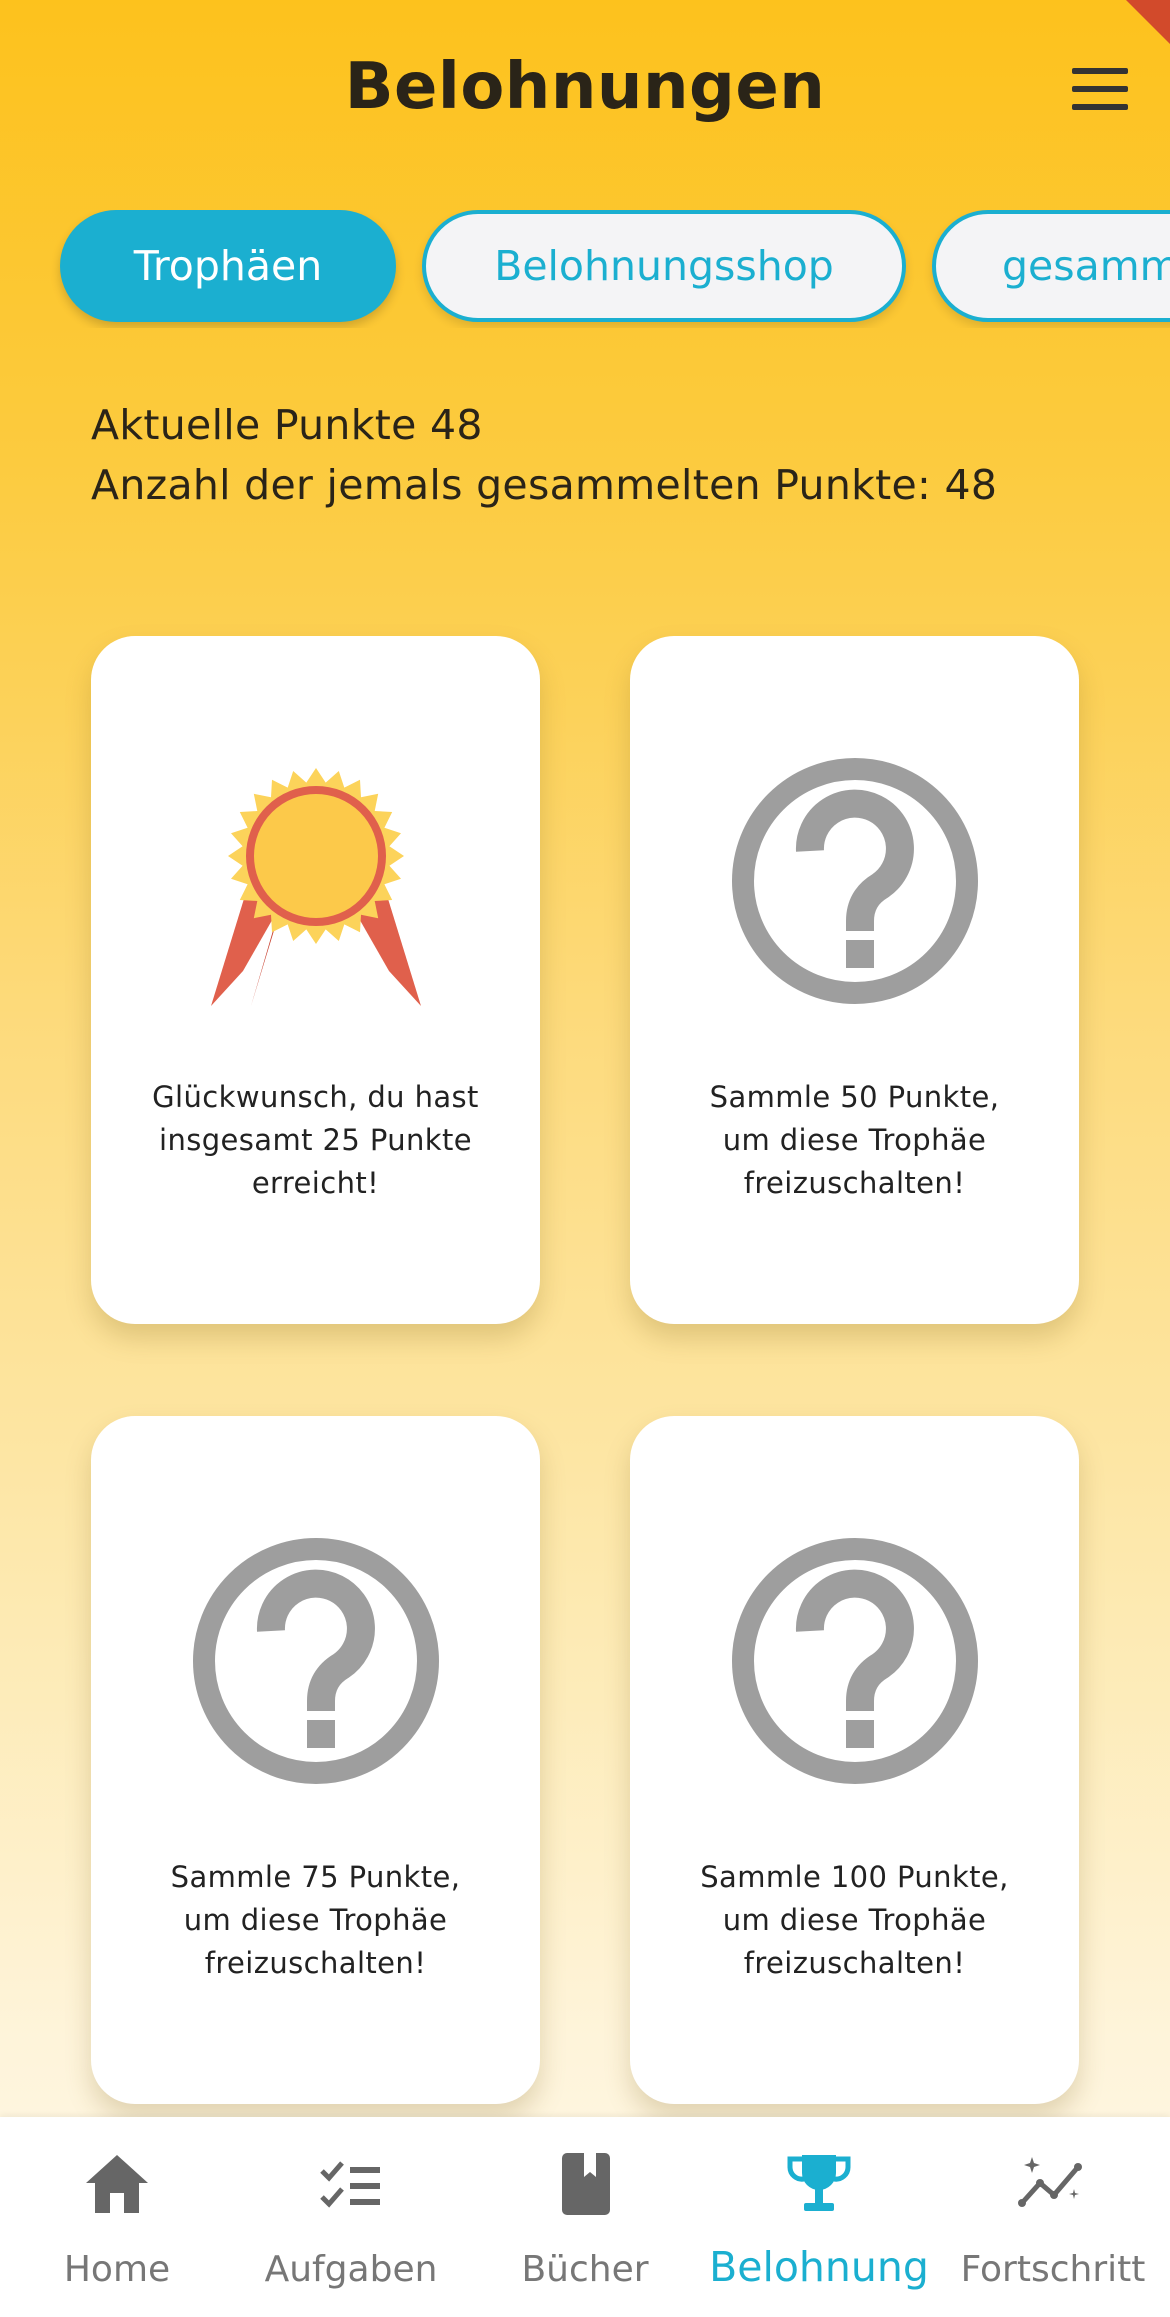 Image resolution: width=1170 pixels, height=2317 pixels. What do you see at coordinates (585, 2269) in the screenshot?
I see `nav-label: Bücher` at bounding box center [585, 2269].